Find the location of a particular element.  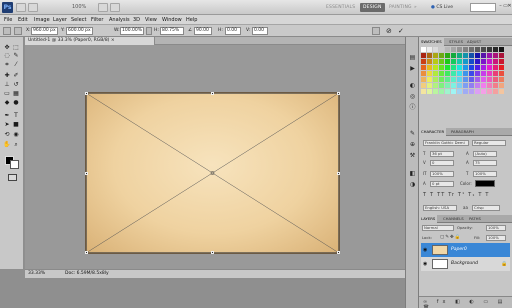

fill-field: 100% is located at coordinates (496, 238).